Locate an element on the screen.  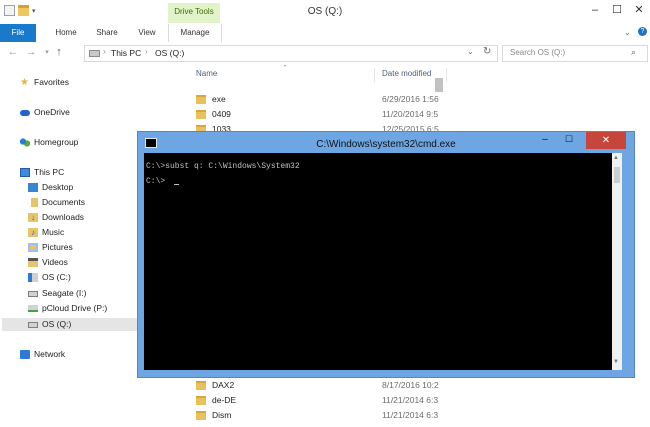
music-icon: ♪ is located at coordinates (33, 232).